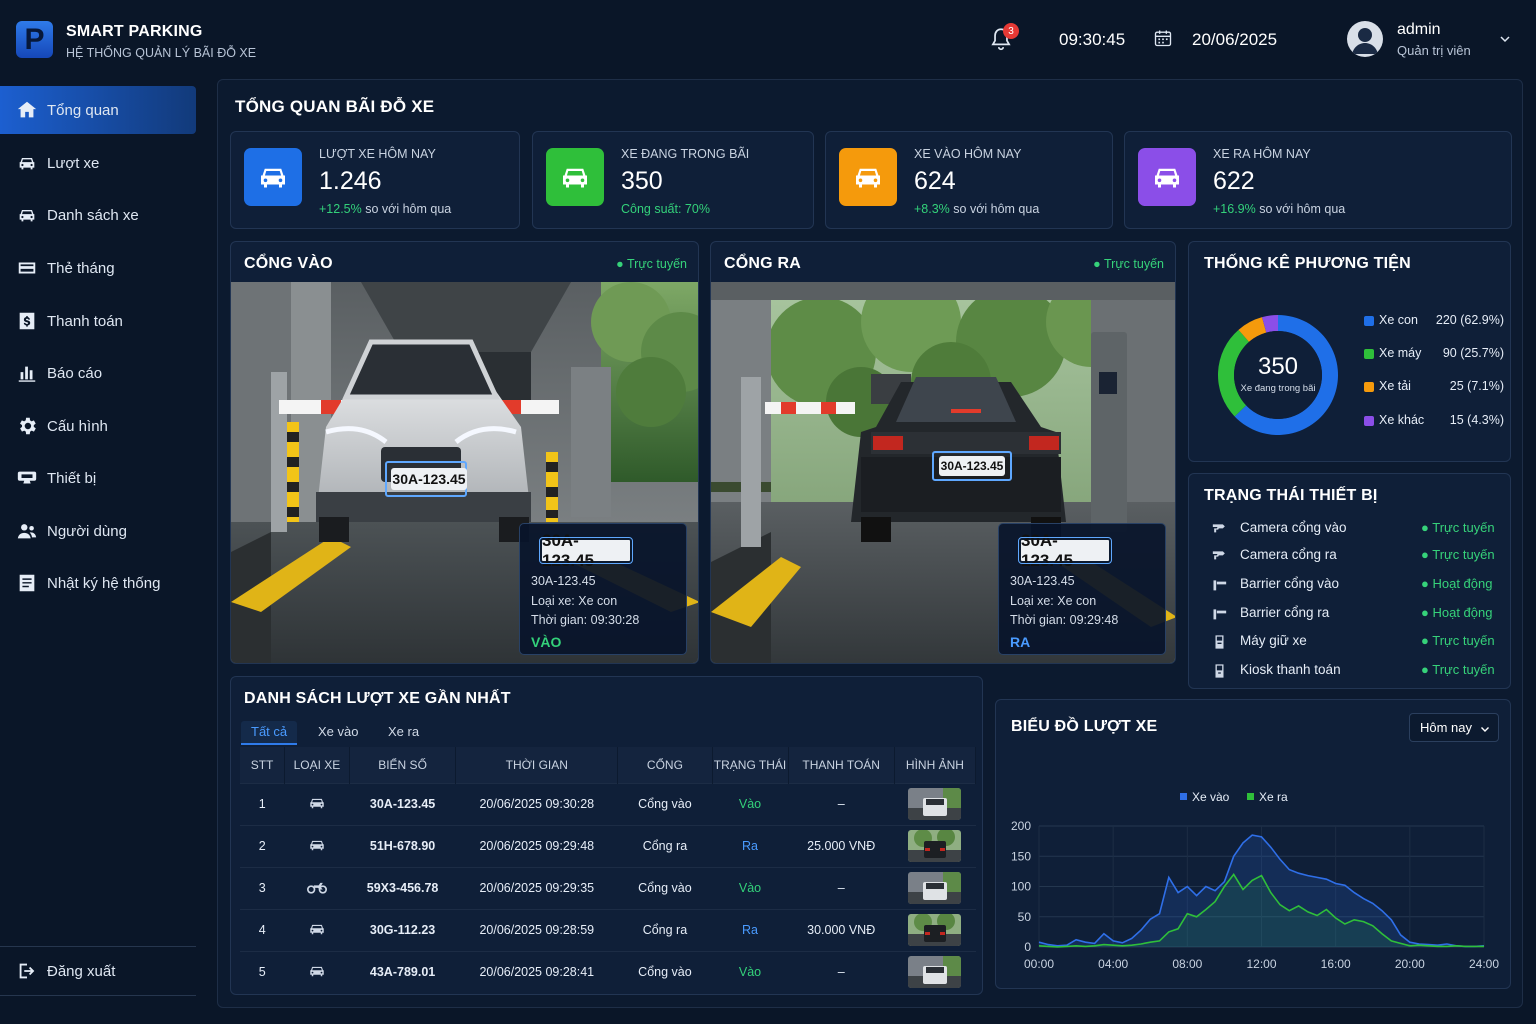  Describe the element at coordinates (81, 971) in the screenshot. I see `logout-label: Đăng xuất` at that location.